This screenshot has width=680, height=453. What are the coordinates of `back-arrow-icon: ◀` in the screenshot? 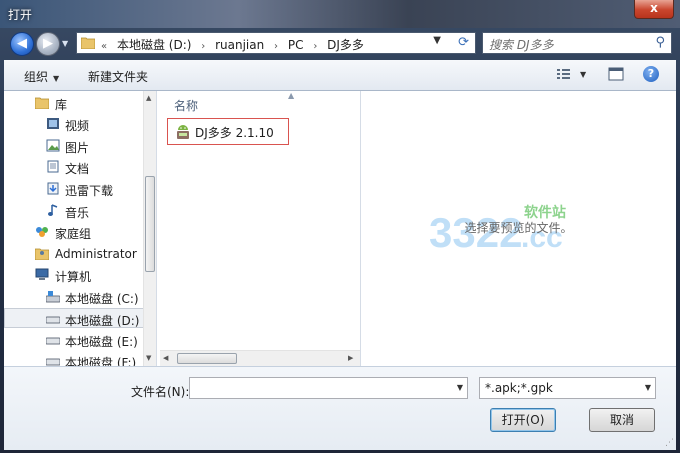 It's located at (22, 43).